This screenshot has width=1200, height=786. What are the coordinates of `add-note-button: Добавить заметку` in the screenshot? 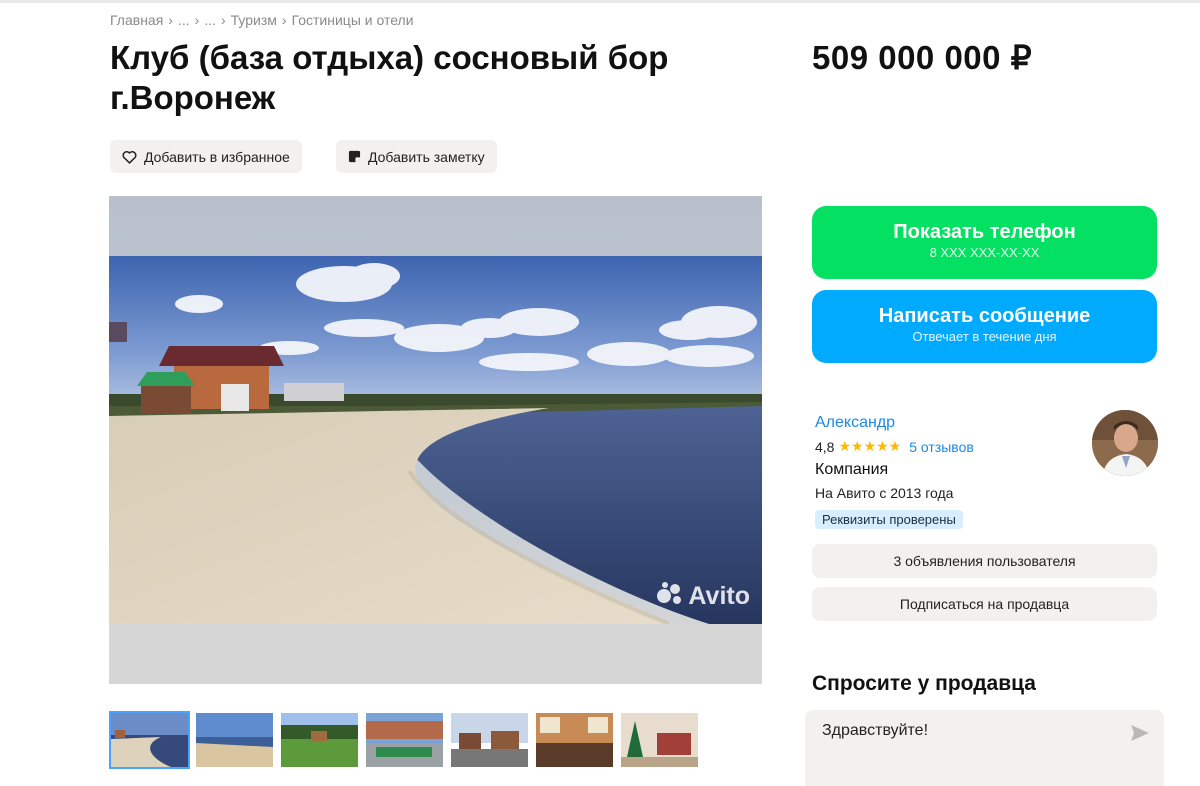 It's located at (416, 156).